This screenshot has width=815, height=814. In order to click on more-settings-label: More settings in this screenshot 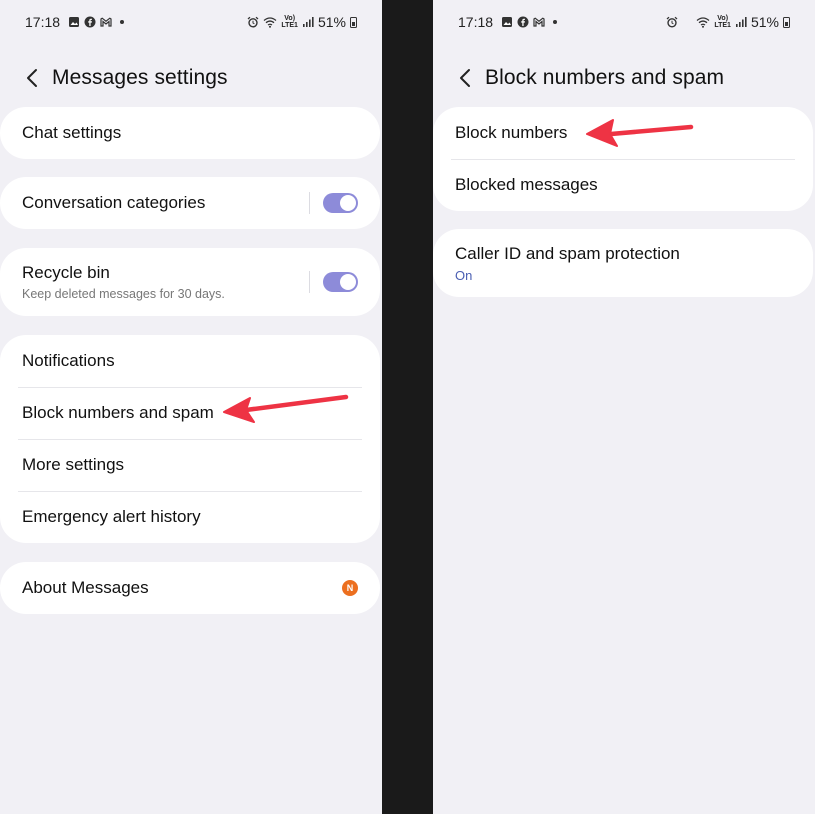, I will do `click(73, 464)`.